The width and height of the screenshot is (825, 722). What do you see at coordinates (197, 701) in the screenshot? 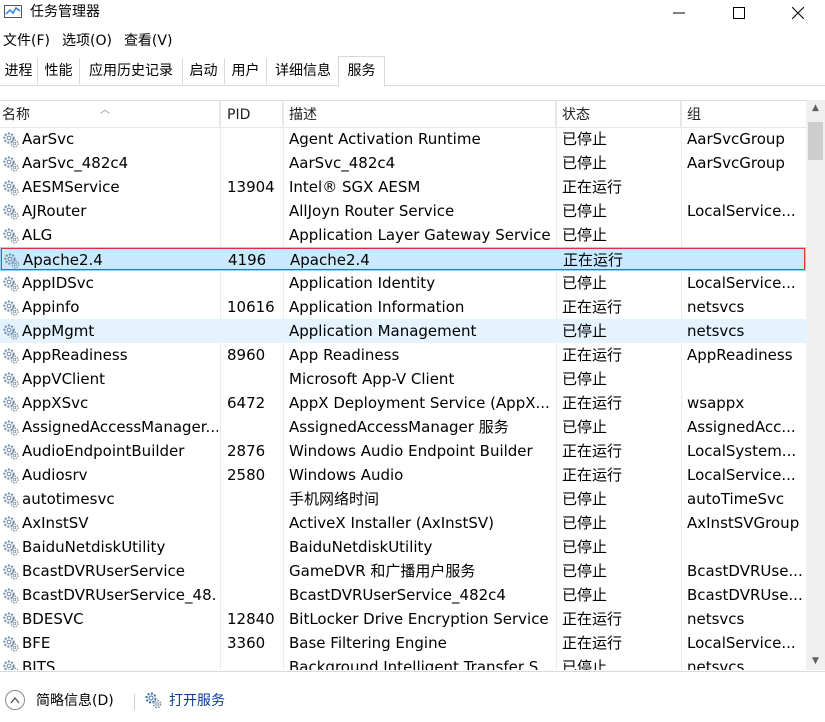
I see `open-services-label: 打开服务` at bounding box center [197, 701].